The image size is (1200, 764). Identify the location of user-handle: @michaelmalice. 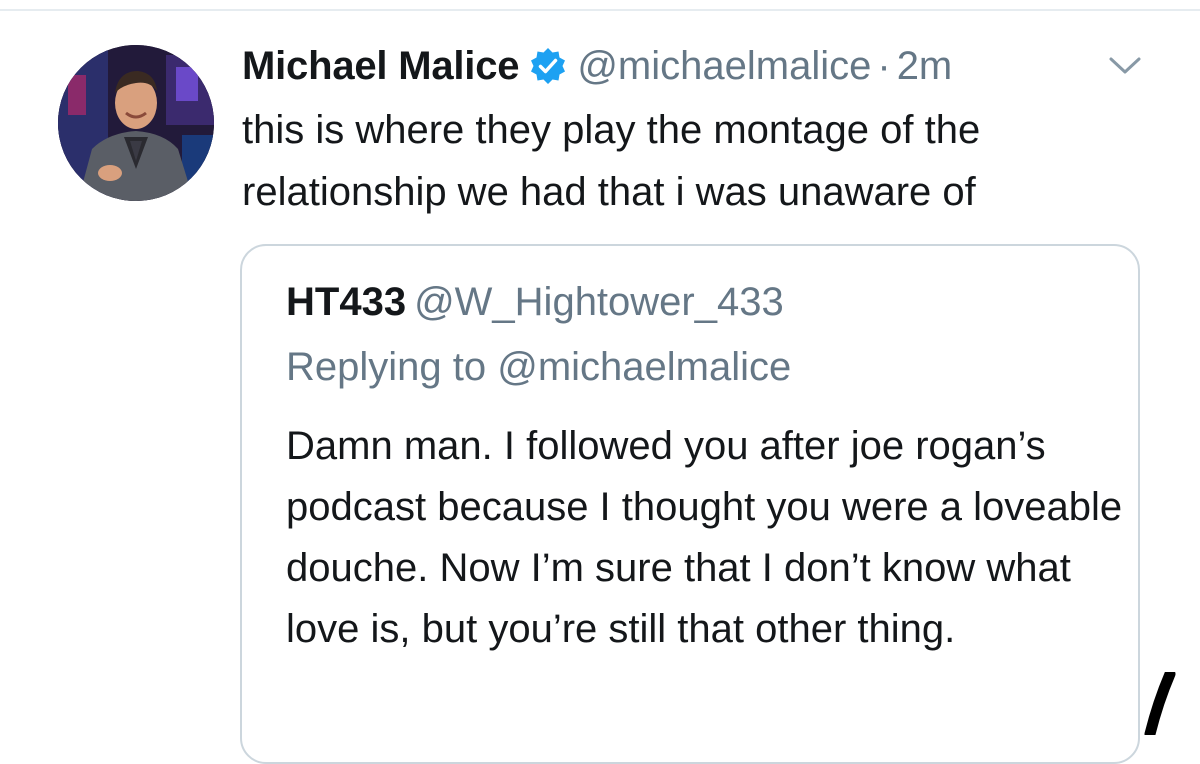
(724, 66).